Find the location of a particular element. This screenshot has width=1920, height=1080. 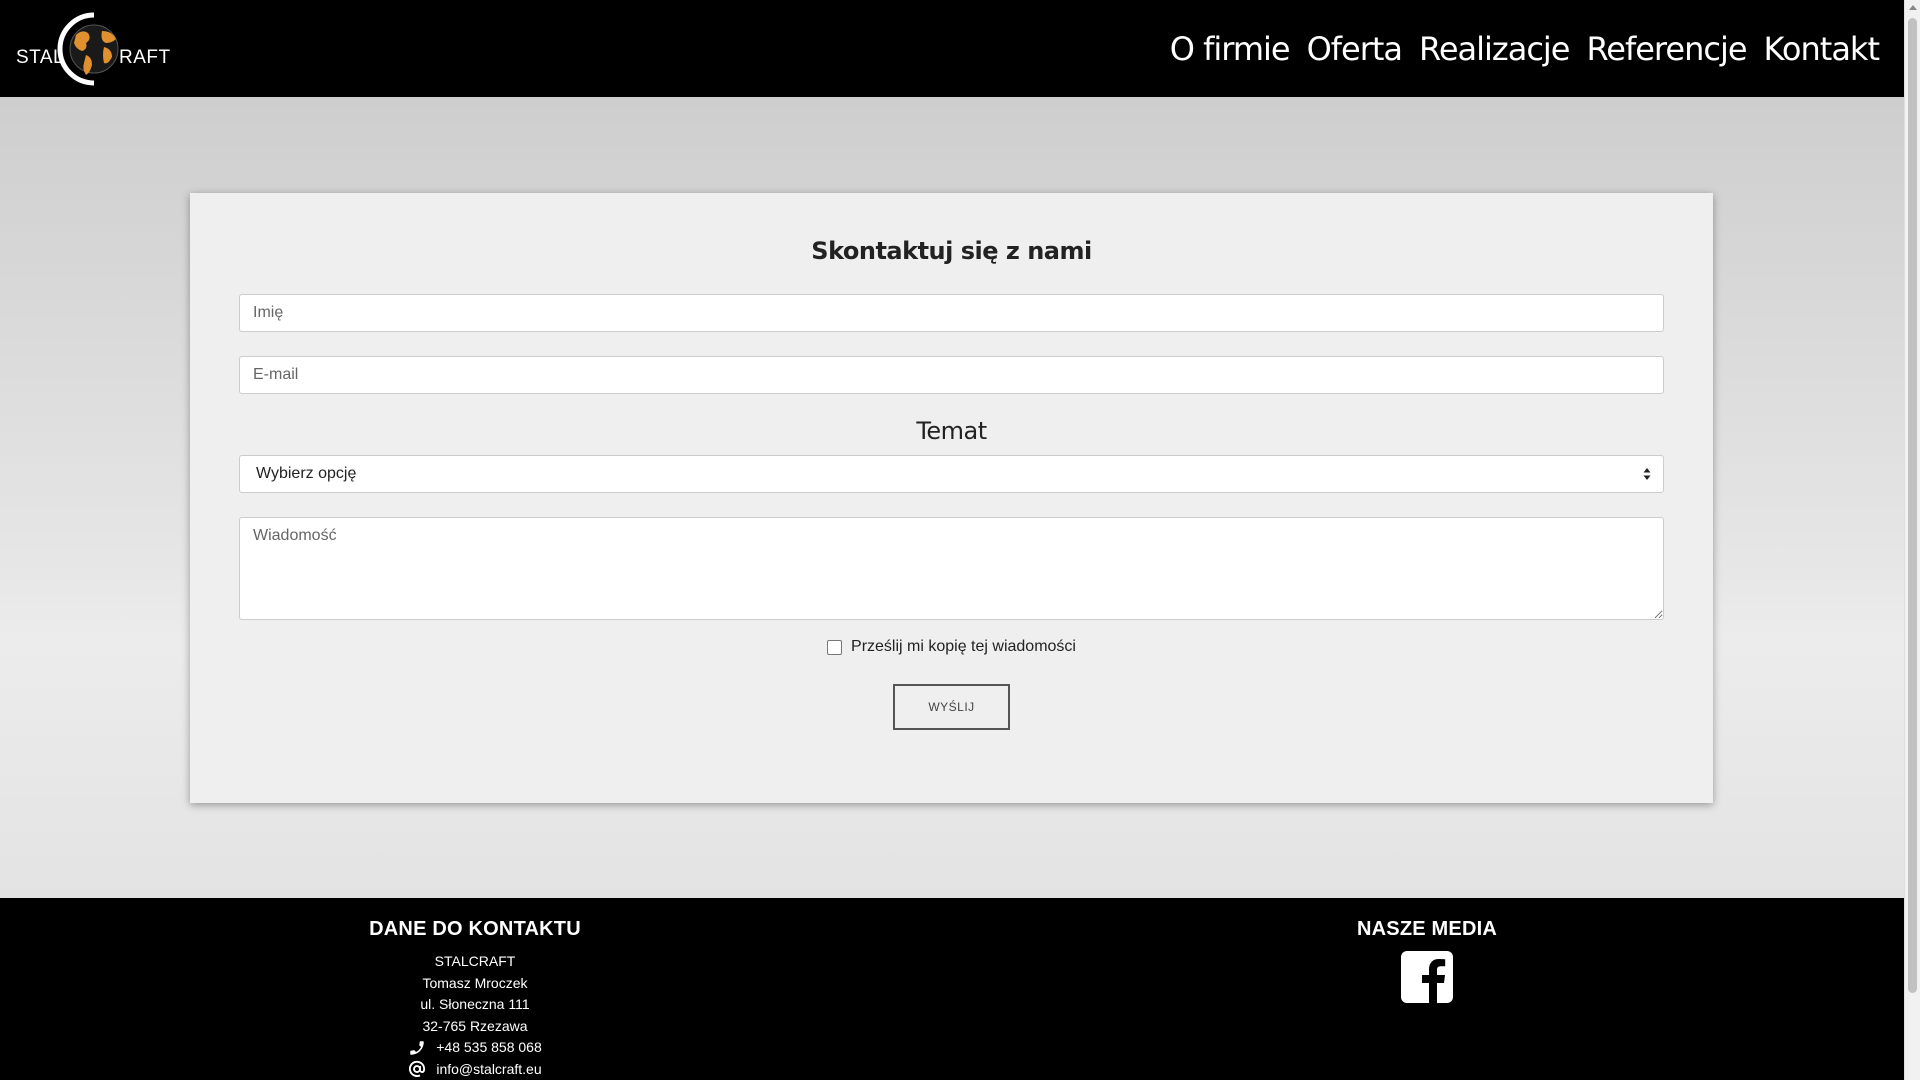

contact-person: Tomasz Mroczek is located at coordinates (475, 982).